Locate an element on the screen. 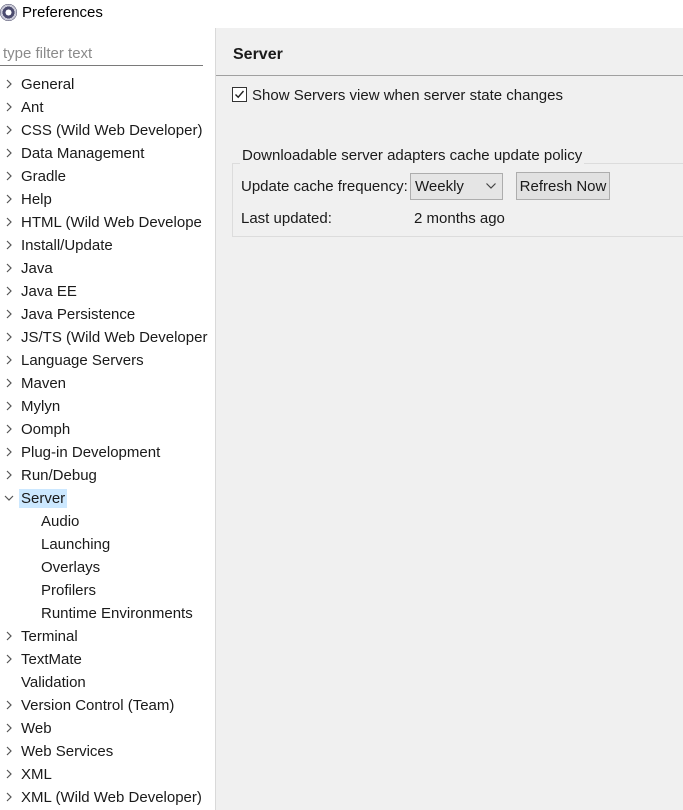 Image resolution: width=683 pixels, height=810 pixels. tree-item-audio: Audio is located at coordinates (107, 521).